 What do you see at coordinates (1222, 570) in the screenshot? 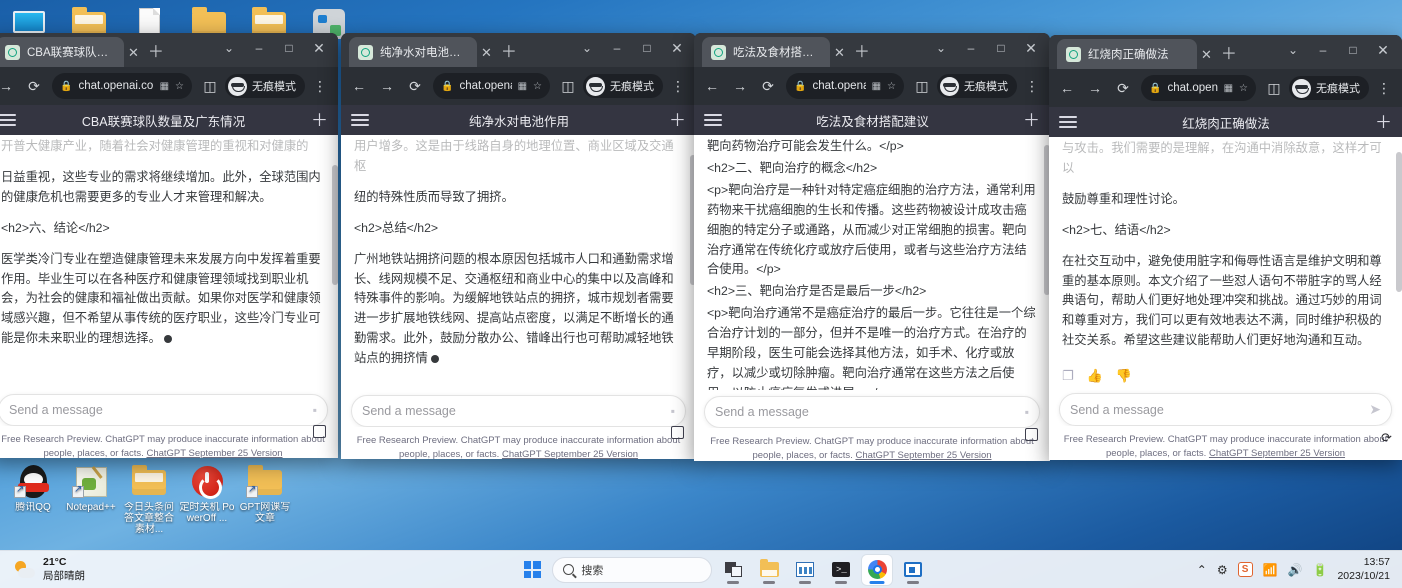
I see `tray-app-icon: ⚙` at bounding box center [1222, 570].